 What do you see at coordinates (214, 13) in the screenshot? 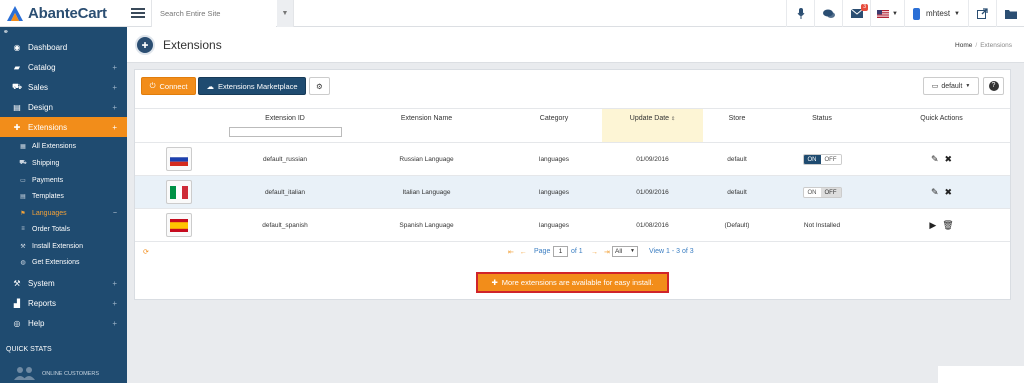
I see `search-input` at bounding box center [214, 13].